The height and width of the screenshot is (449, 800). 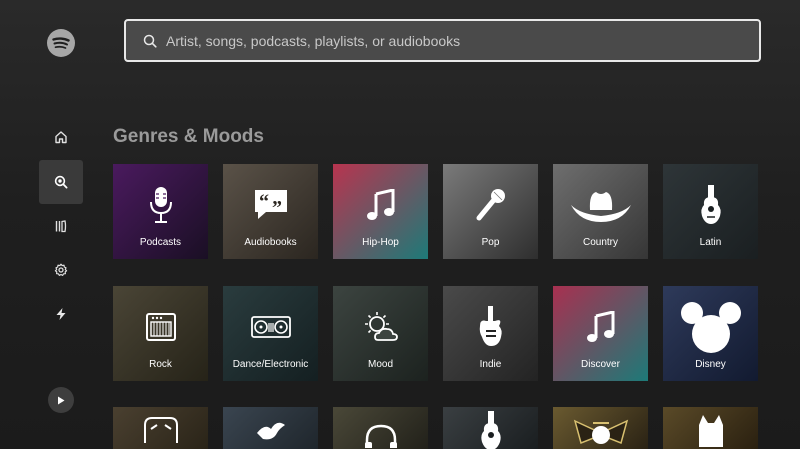 I want to click on play-icon, so click(x=61, y=400).